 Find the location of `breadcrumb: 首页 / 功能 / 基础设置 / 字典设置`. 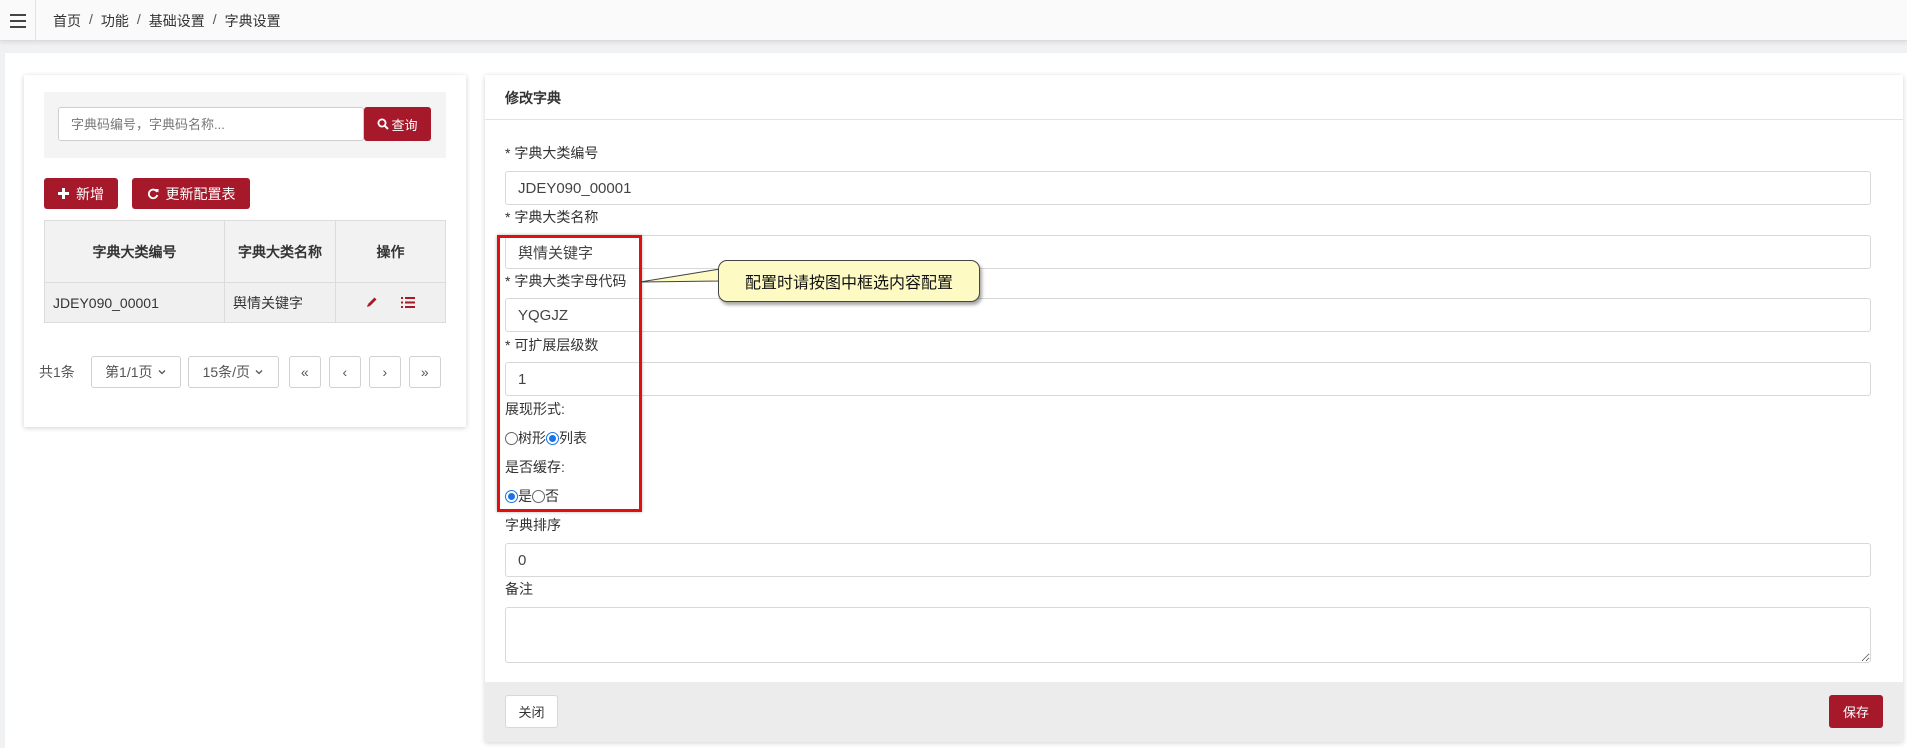

breadcrumb: 首页 / 功能 / 基础设置 / 字典设置 is located at coordinates (167, 21).